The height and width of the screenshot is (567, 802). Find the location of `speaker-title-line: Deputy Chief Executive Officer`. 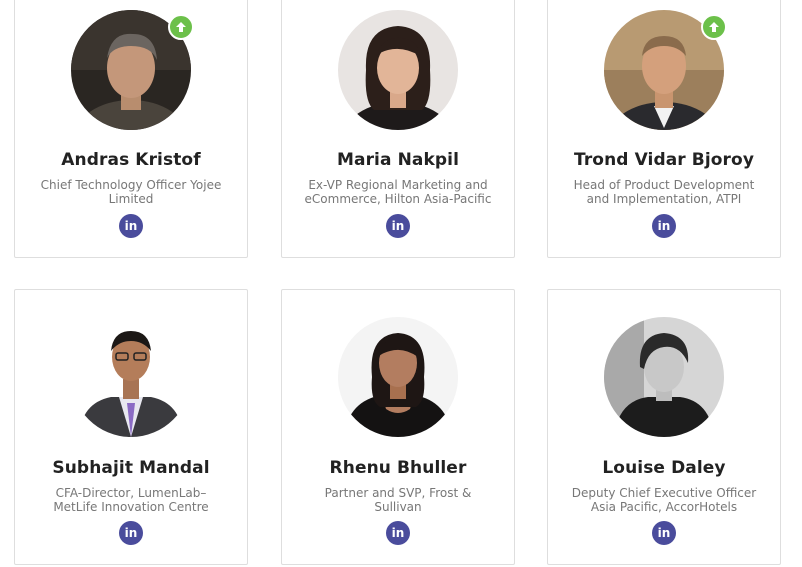

speaker-title-line: Deputy Chief Executive Officer is located at coordinates (664, 493).